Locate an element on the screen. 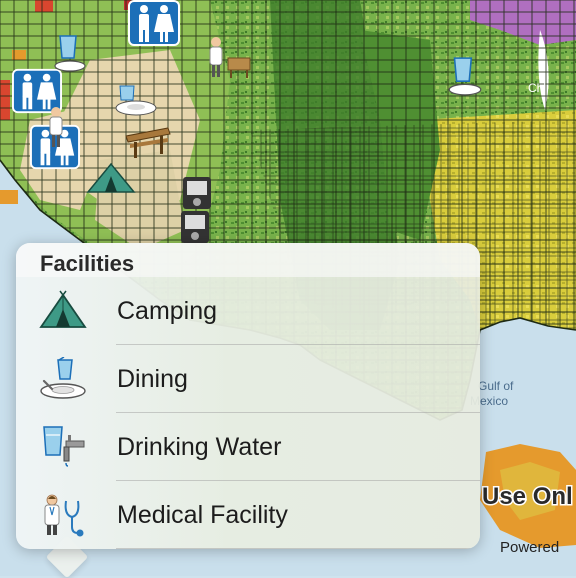  popover-title: Facilities is located at coordinates (87, 263).